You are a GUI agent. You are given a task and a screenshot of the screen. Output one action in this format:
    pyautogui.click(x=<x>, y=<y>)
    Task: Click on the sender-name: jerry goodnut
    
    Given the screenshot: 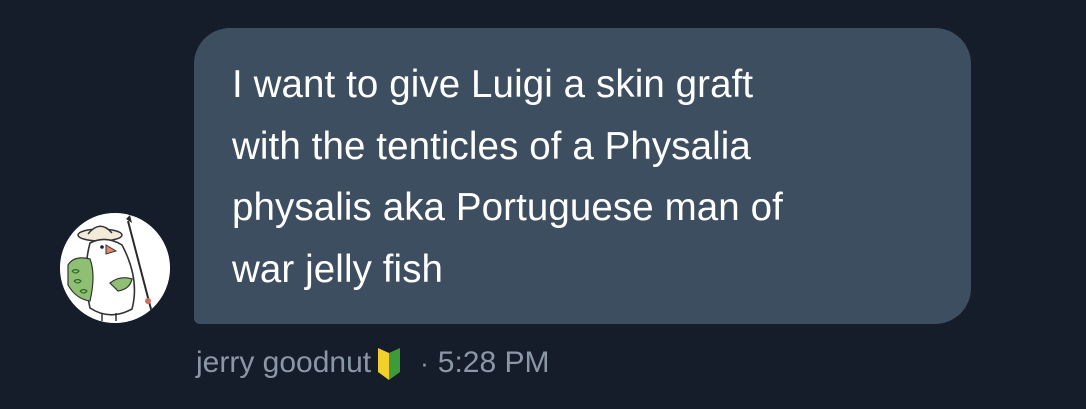 What is the action you would take?
    pyautogui.click(x=283, y=363)
    